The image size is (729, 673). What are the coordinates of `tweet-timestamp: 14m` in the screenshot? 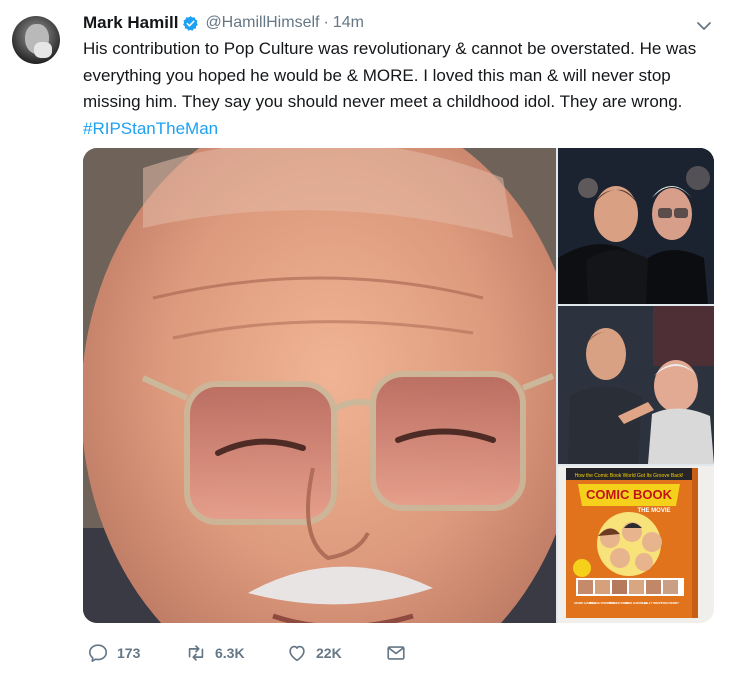 It's located at (348, 23).